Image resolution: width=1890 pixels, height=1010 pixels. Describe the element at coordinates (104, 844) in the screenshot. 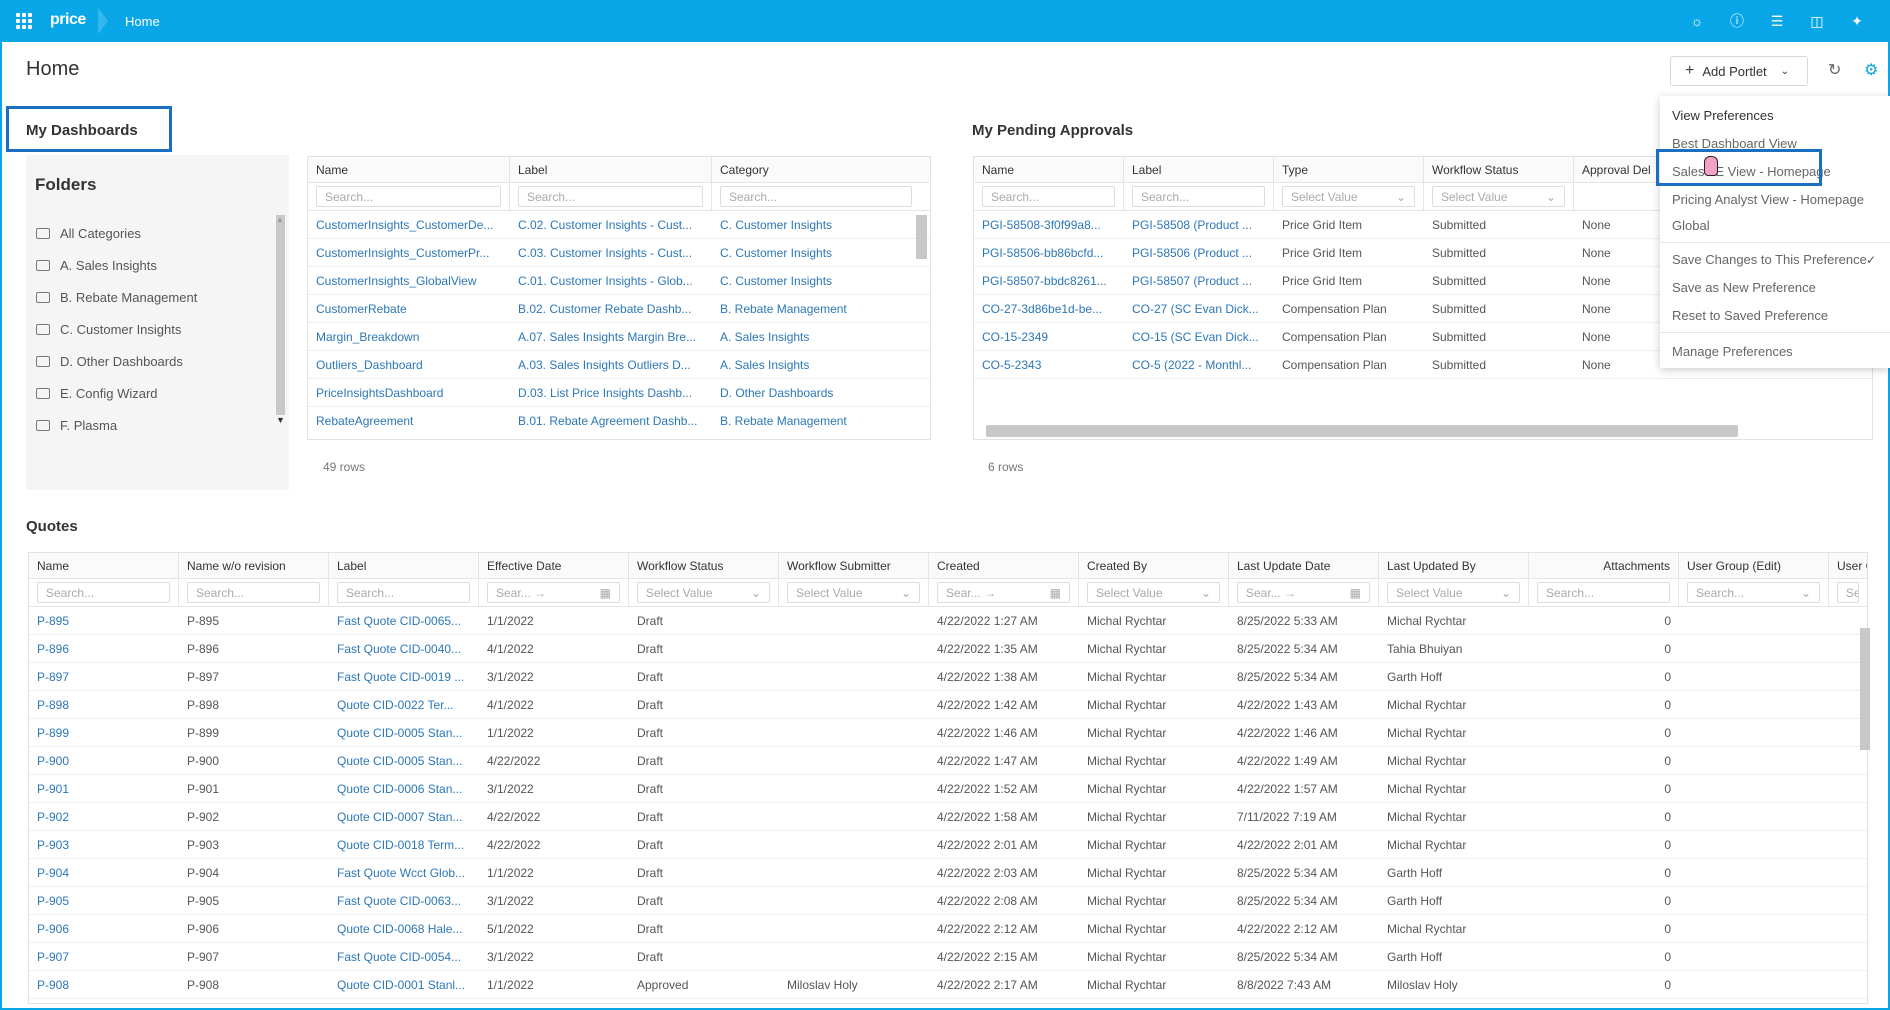

I see `cell: P-903` at that location.